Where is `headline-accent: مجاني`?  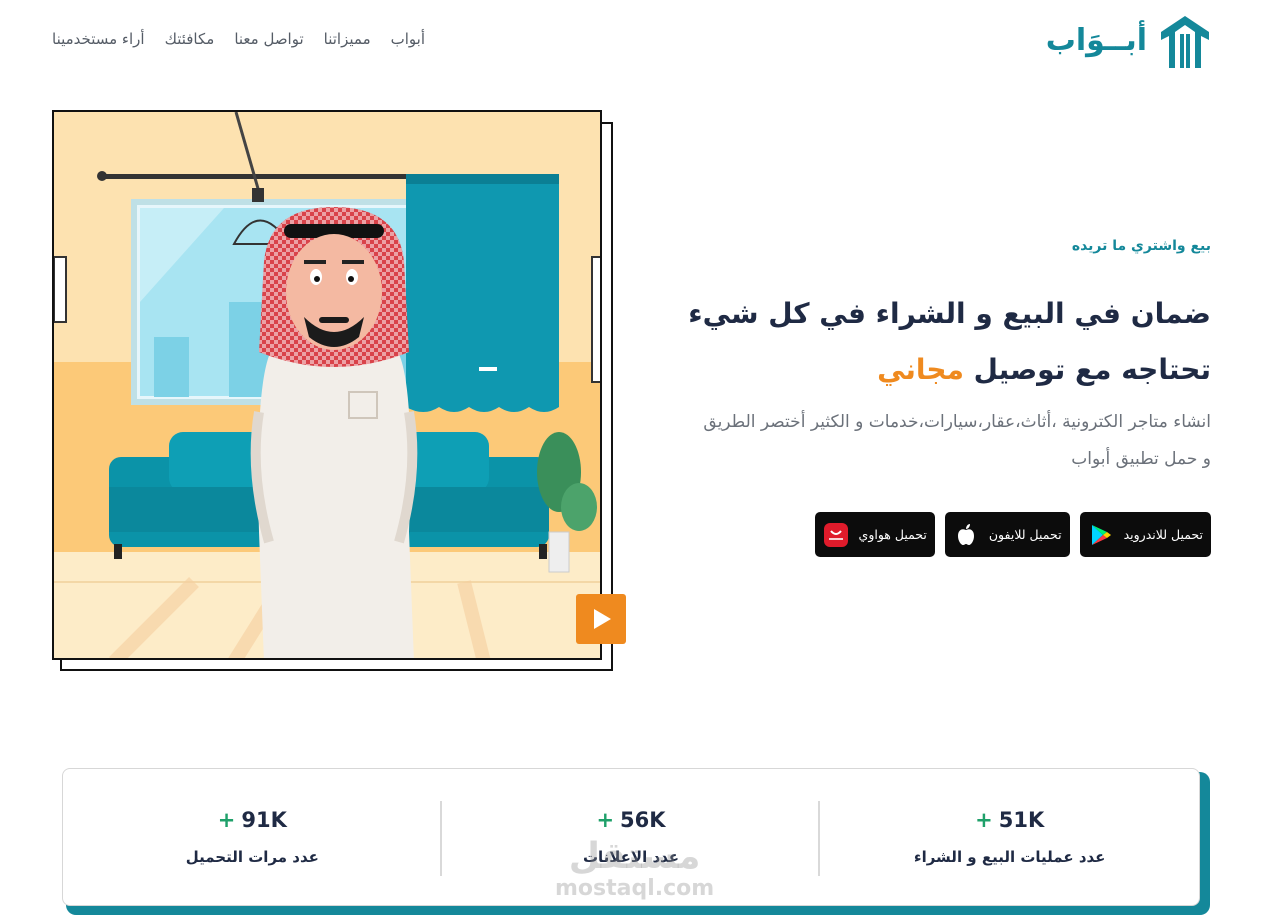 headline-accent: مجاني is located at coordinates (920, 369).